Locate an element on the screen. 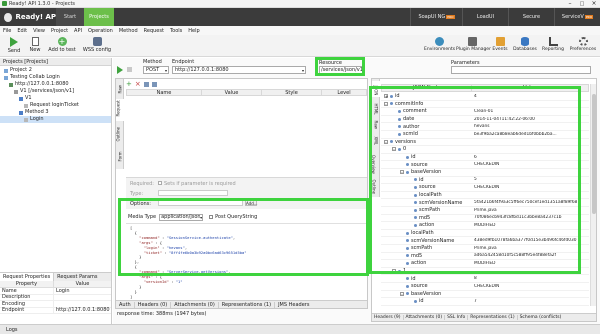  tree-item-resource: V1 [/services/json/v1] is located at coordinates (55, 91).